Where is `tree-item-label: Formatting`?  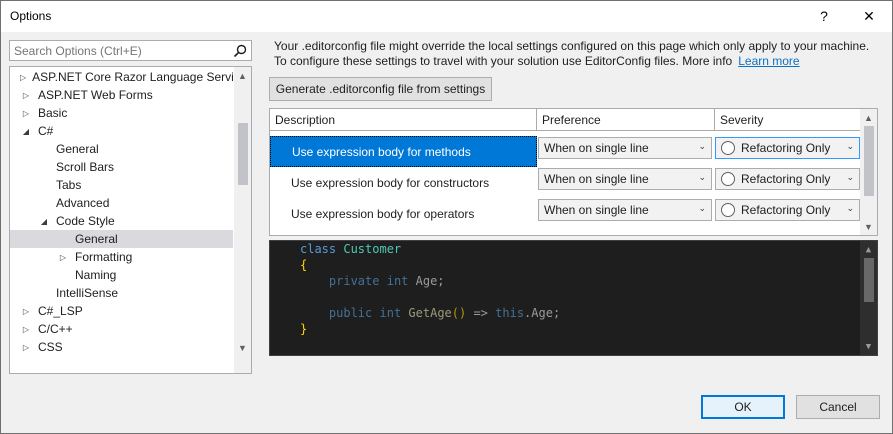 tree-item-label: Formatting is located at coordinates (104, 257).